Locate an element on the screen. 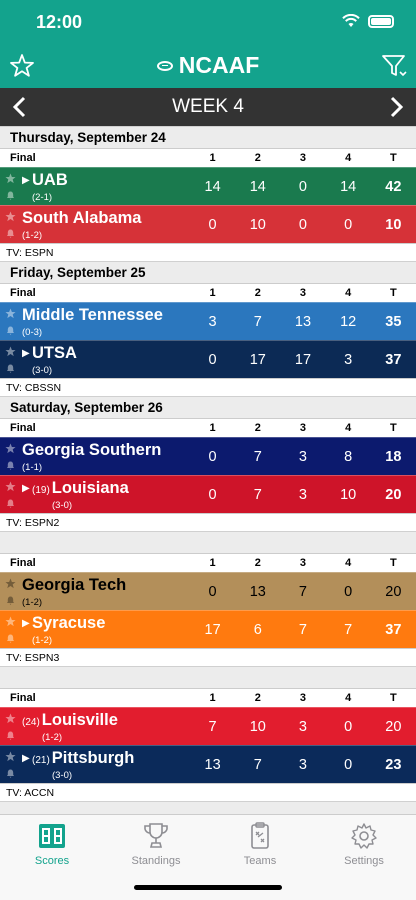  gear-icon is located at coordinates (364, 836).